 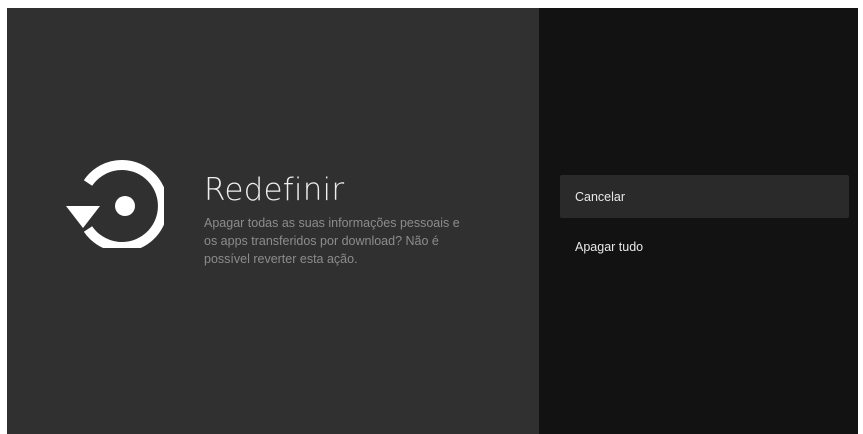 I want to click on cancel-button: Cancelar, so click(x=704, y=196).